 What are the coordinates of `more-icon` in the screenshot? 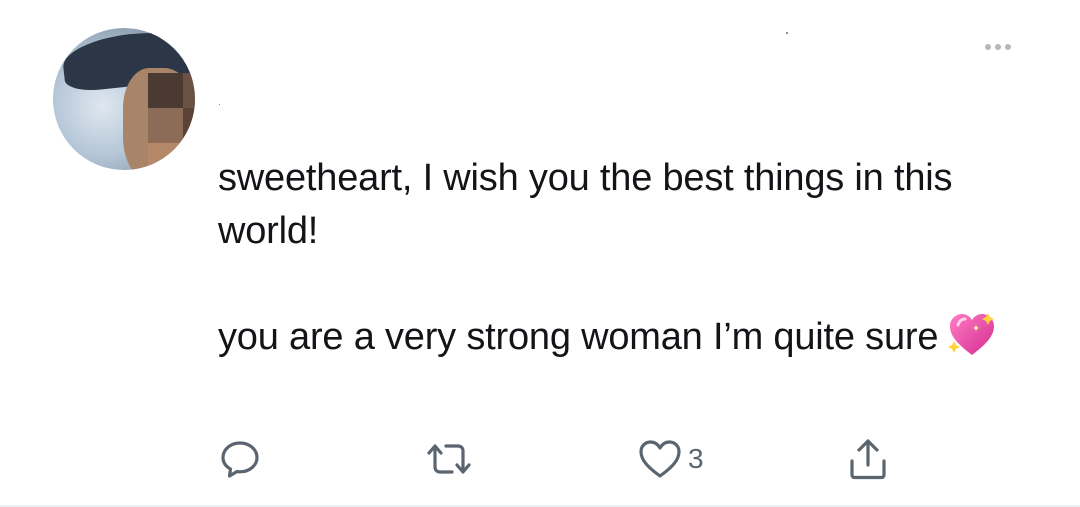 It's located at (998, 47).